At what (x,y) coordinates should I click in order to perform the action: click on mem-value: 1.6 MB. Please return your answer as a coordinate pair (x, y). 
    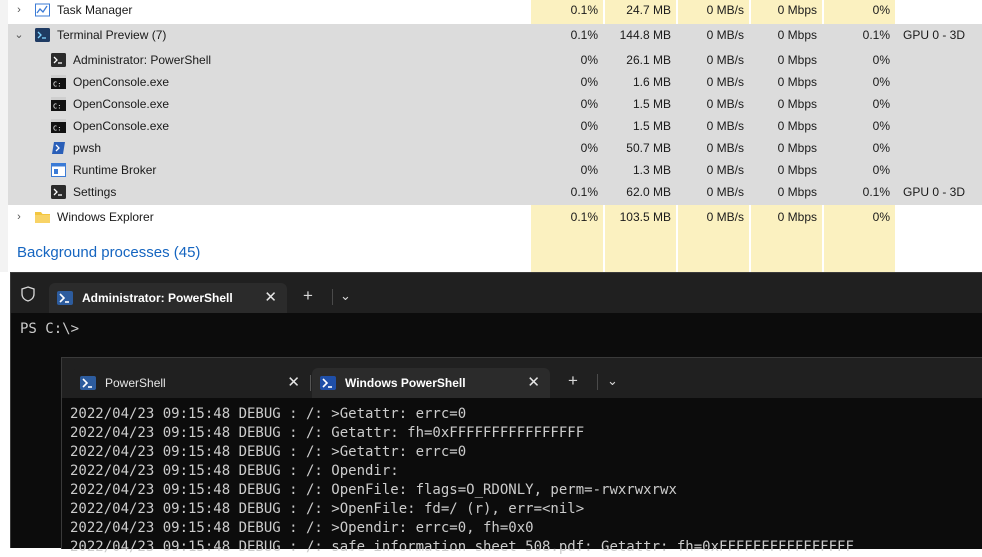
    Looking at the image, I should click on (651, 82).